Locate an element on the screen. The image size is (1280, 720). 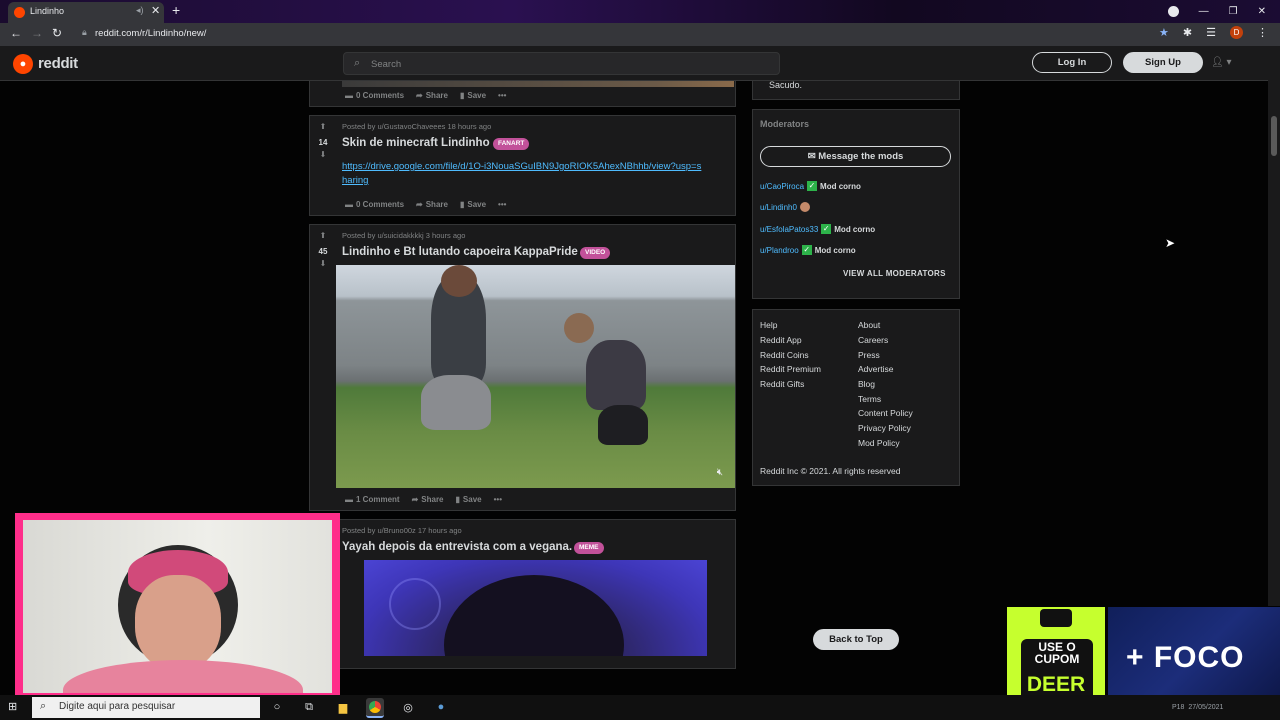
taskbar-search-input: ⌕ Digite aqui para pesquisar is located at coordinates (146, 707).